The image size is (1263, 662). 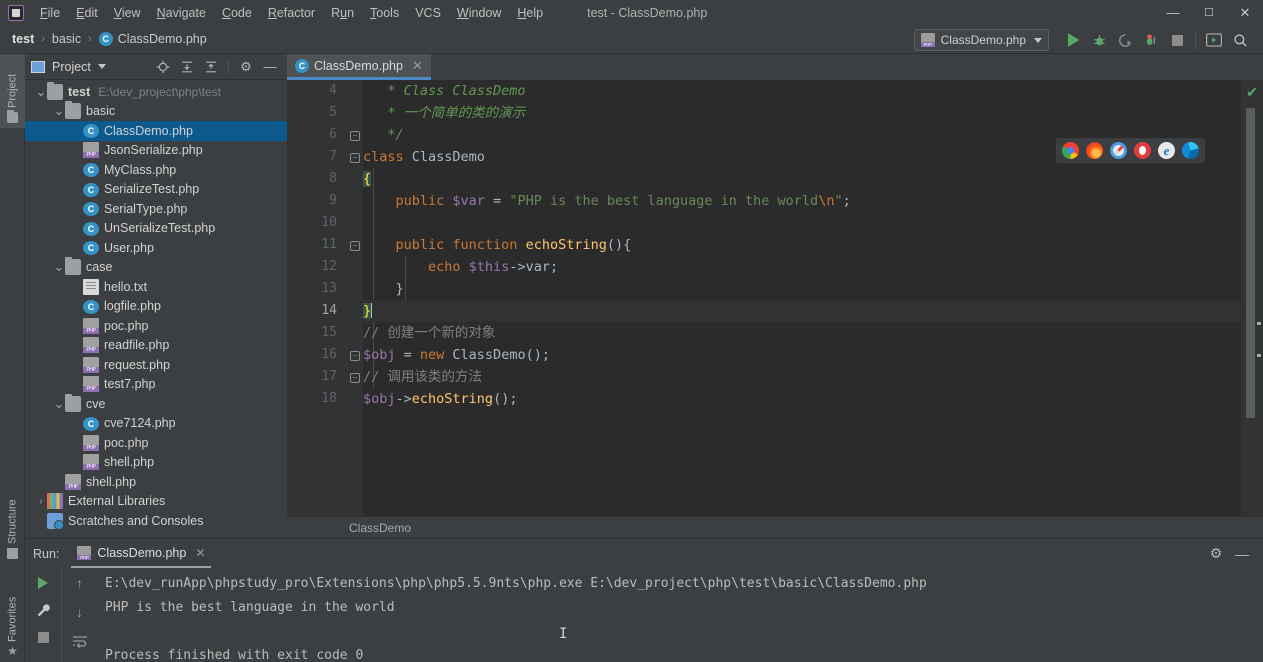 I want to click on open-in-browser-button, so click(x=1214, y=40).